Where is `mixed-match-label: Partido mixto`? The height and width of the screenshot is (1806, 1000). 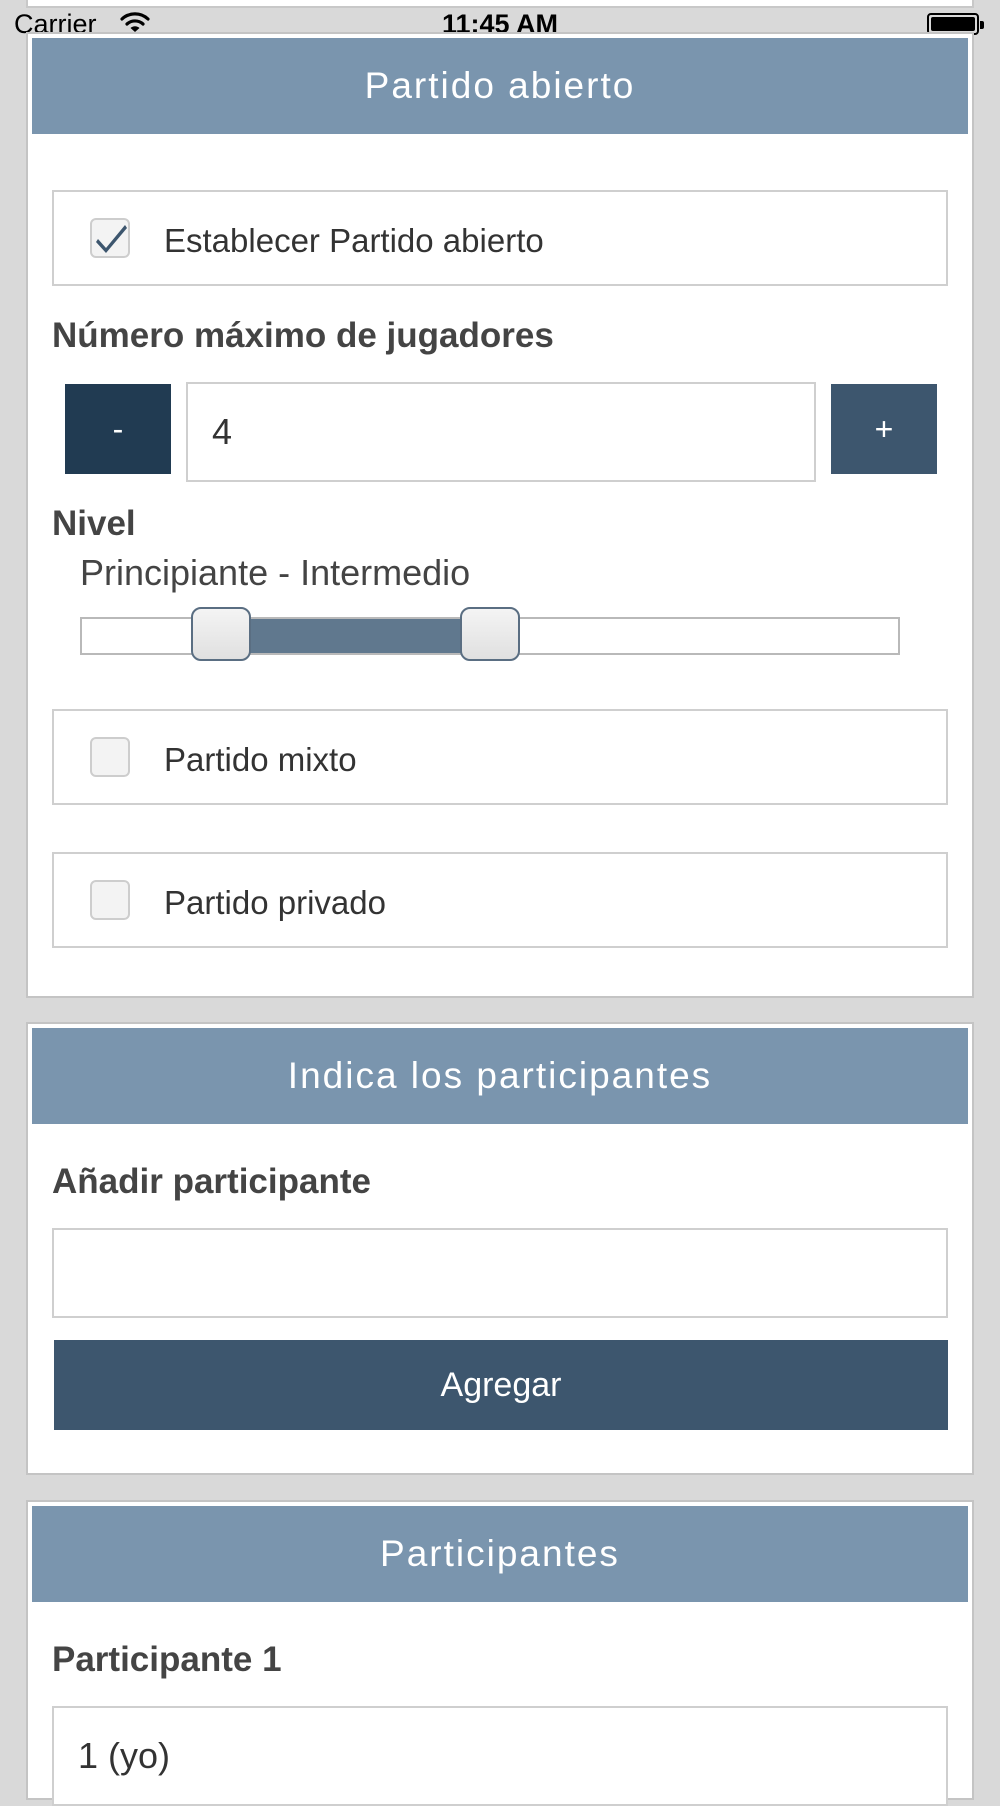
mixed-match-label: Partido mixto is located at coordinates (260, 759).